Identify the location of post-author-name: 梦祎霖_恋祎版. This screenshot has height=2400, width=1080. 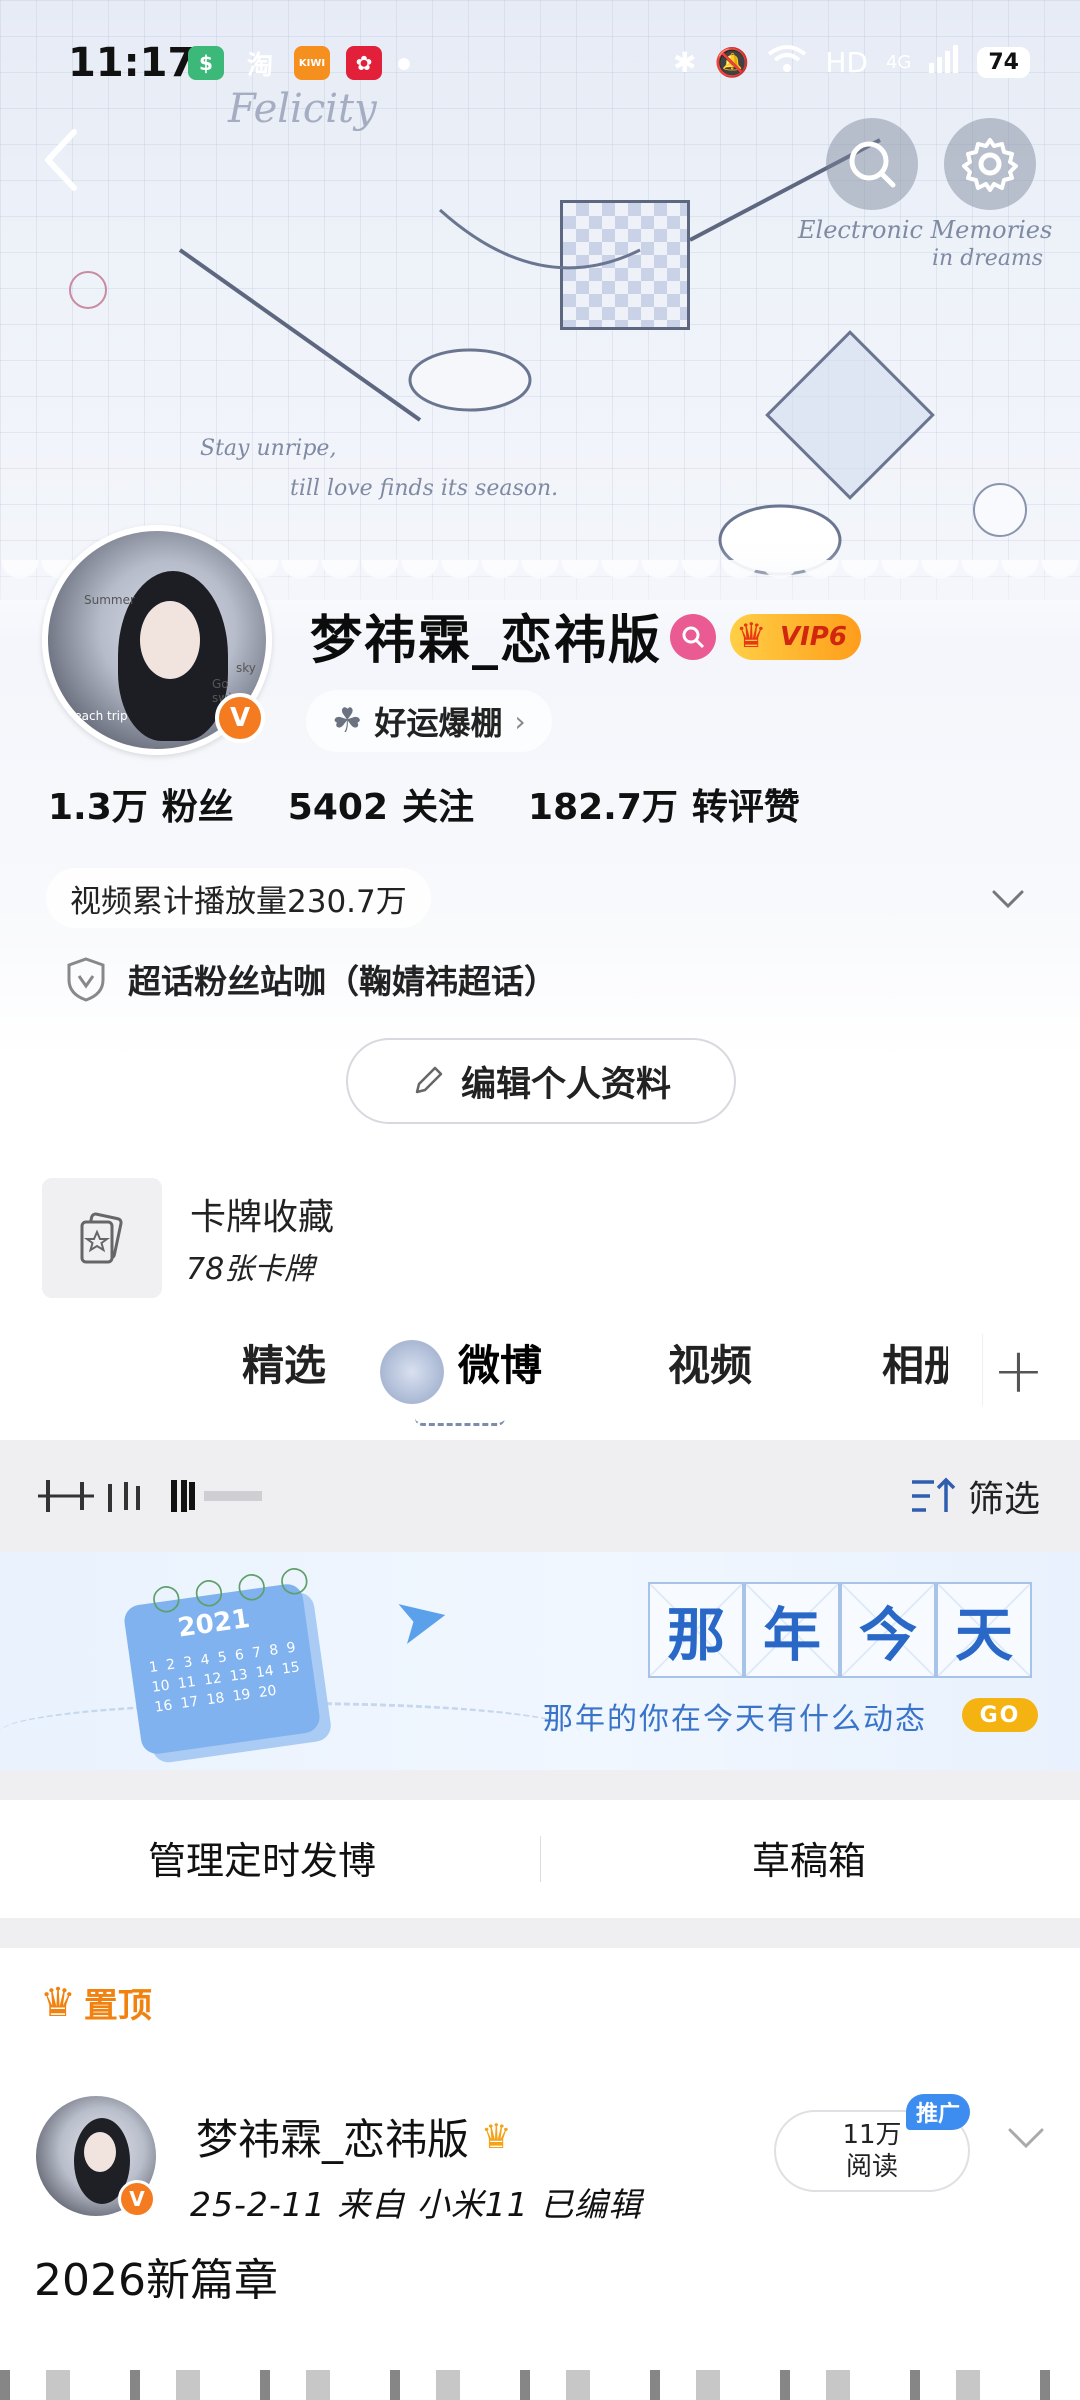
(333, 2139).